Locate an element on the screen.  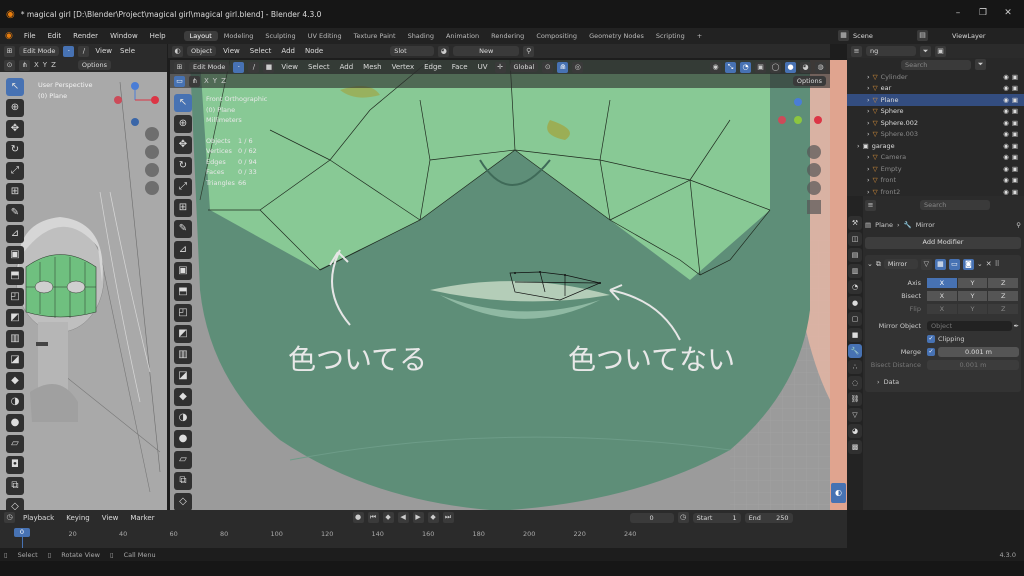
left-shear-tool-icon: ⧉ is located at coordinates (15, 486).